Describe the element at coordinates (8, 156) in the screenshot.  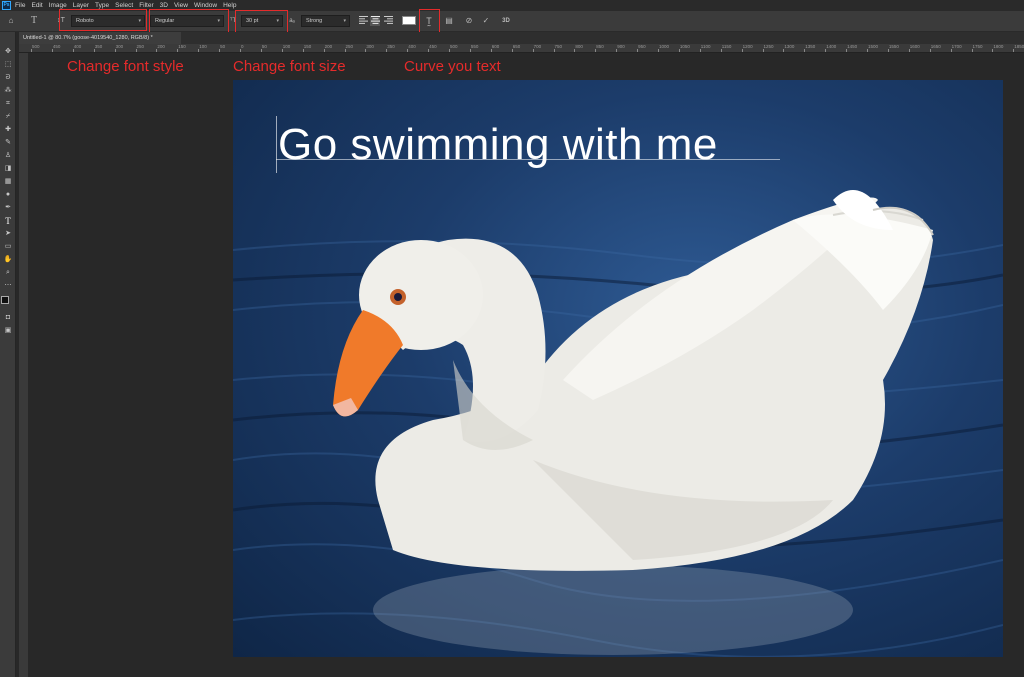
I see `clone-stamp-tool-icon: ♙` at that location.